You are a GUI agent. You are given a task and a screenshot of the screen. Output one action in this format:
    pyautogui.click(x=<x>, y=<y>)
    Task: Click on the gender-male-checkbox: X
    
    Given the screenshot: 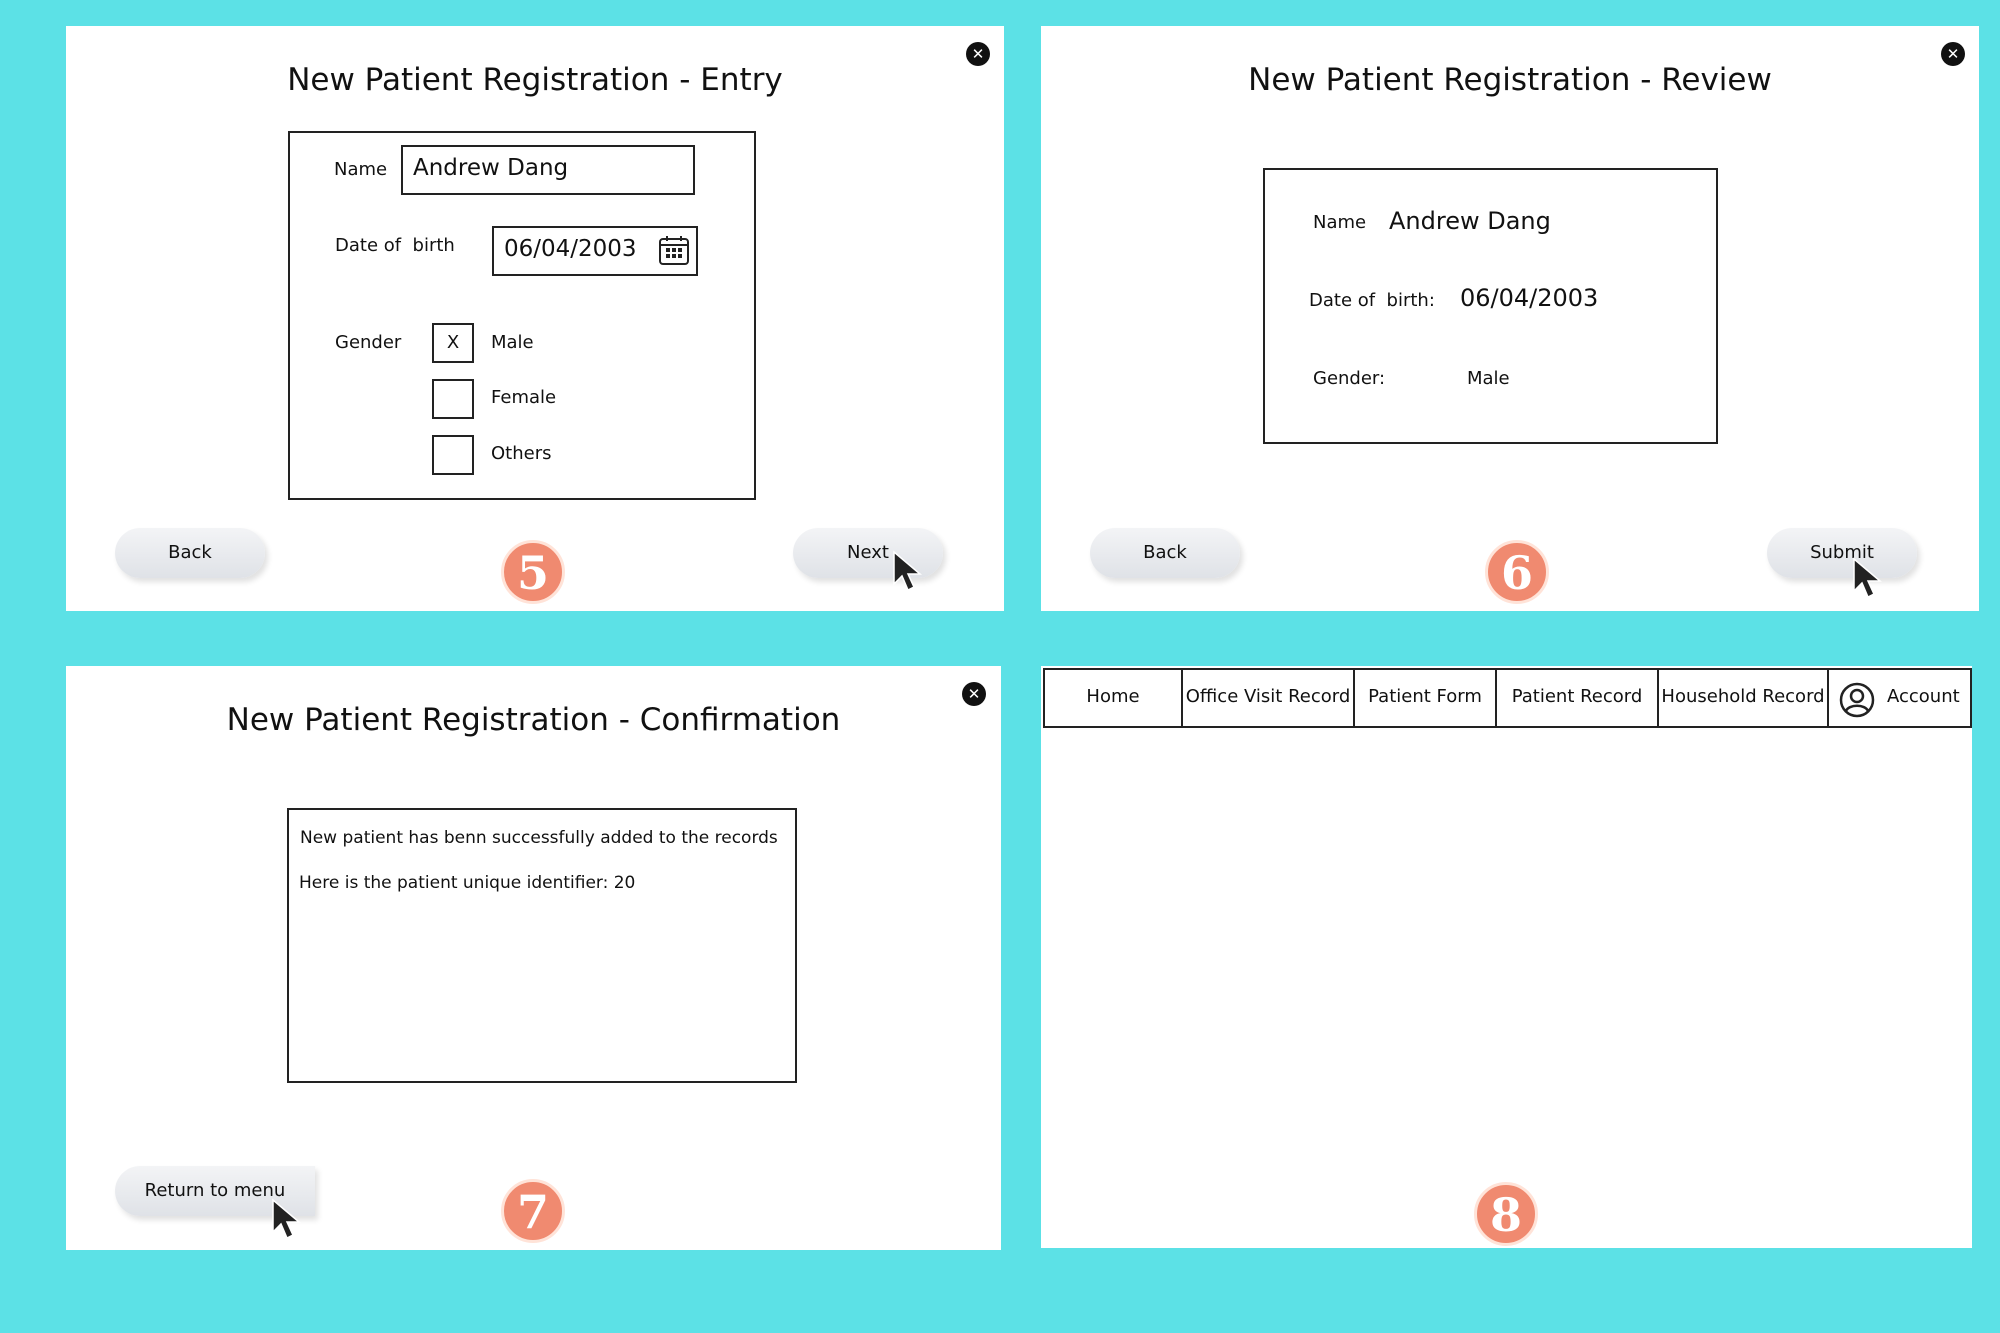 What is the action you would take?
    pyautogui.click(x=453, y=343)
    